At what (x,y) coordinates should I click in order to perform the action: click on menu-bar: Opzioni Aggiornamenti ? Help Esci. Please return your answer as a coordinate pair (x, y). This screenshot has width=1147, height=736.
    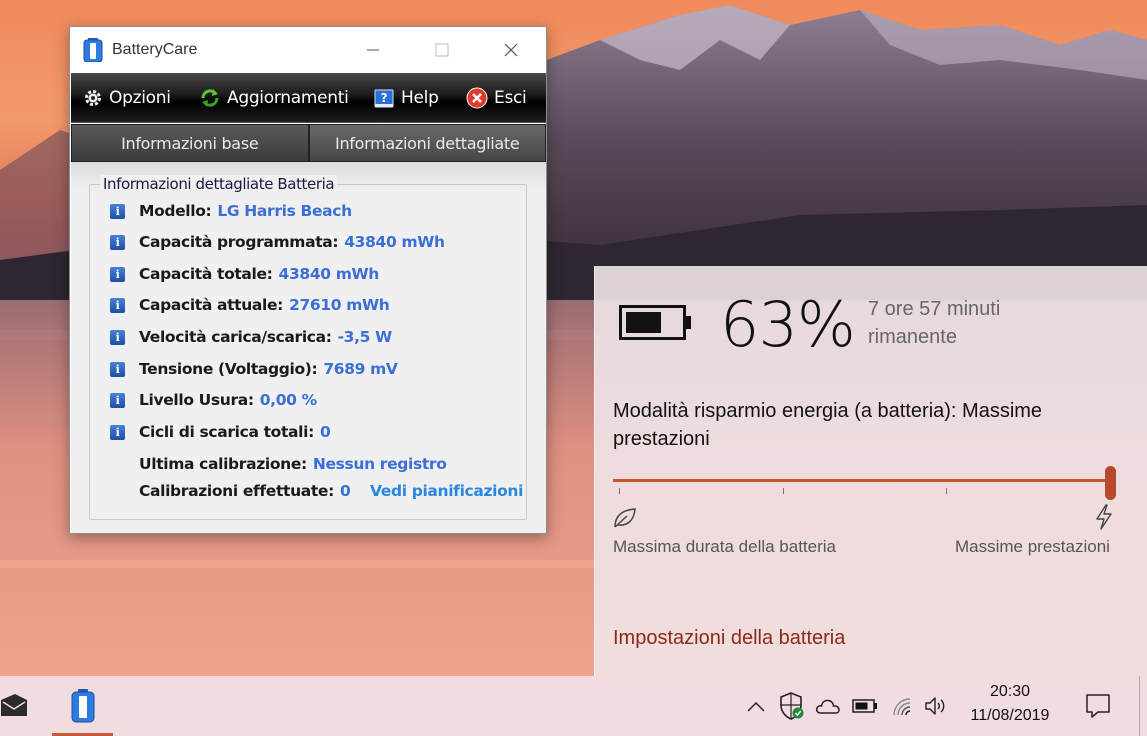
    Looking at the image, I should click on (308, 98).